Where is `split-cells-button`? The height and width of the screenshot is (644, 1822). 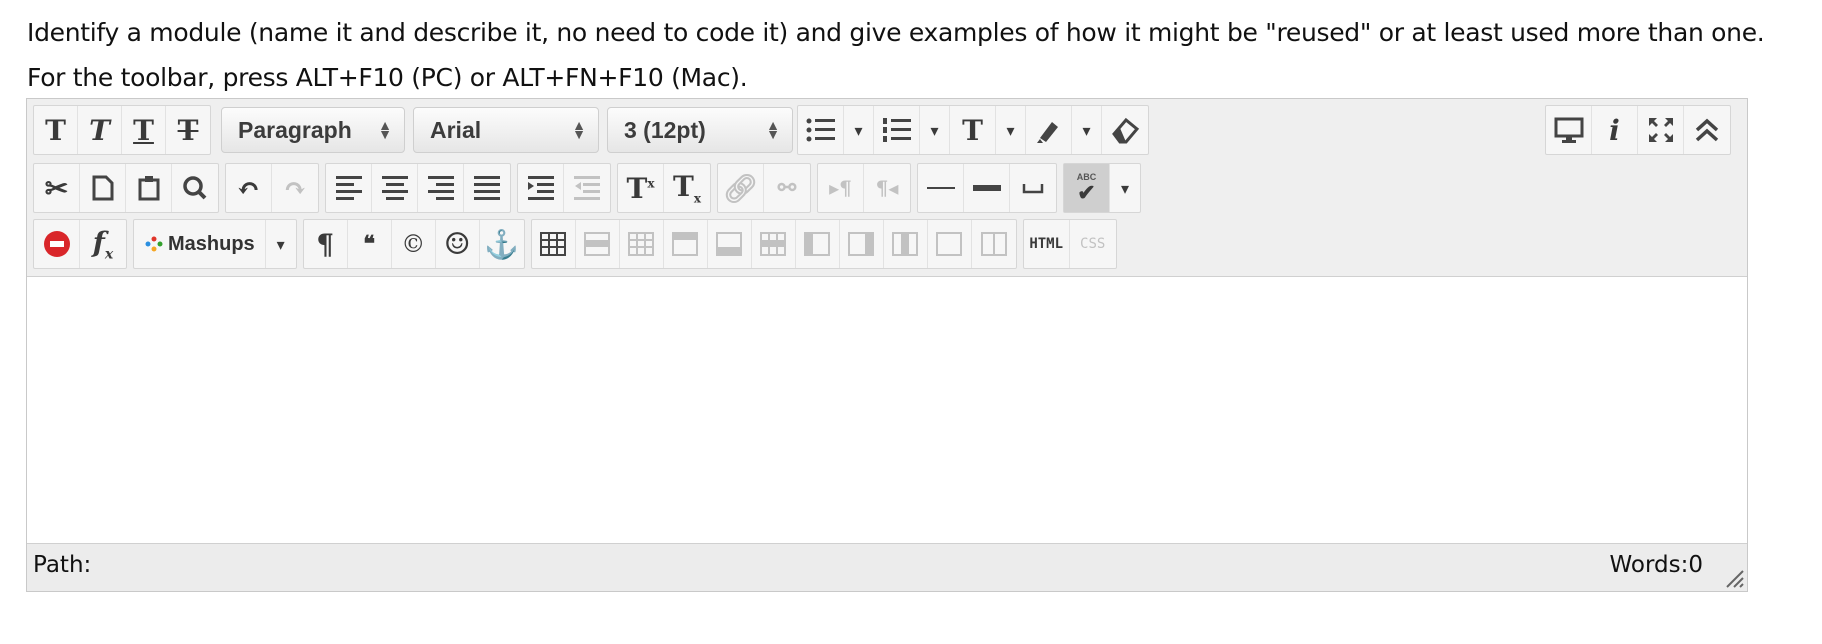
split-cells-button is located at coordinates (950, 244).